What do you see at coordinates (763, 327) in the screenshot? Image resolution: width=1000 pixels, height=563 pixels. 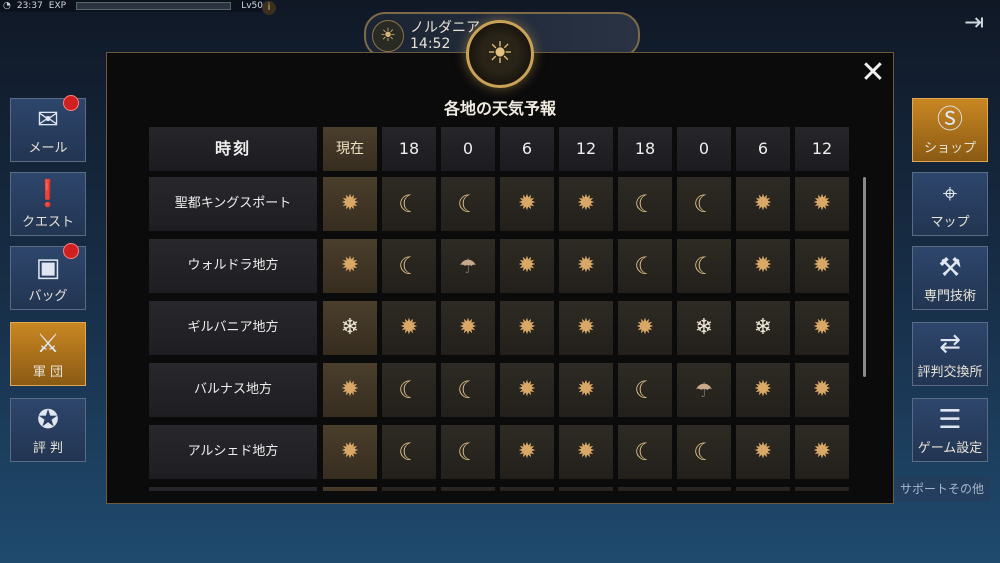 I see `snow-icon: ❄` at bounding box center [763, 327].